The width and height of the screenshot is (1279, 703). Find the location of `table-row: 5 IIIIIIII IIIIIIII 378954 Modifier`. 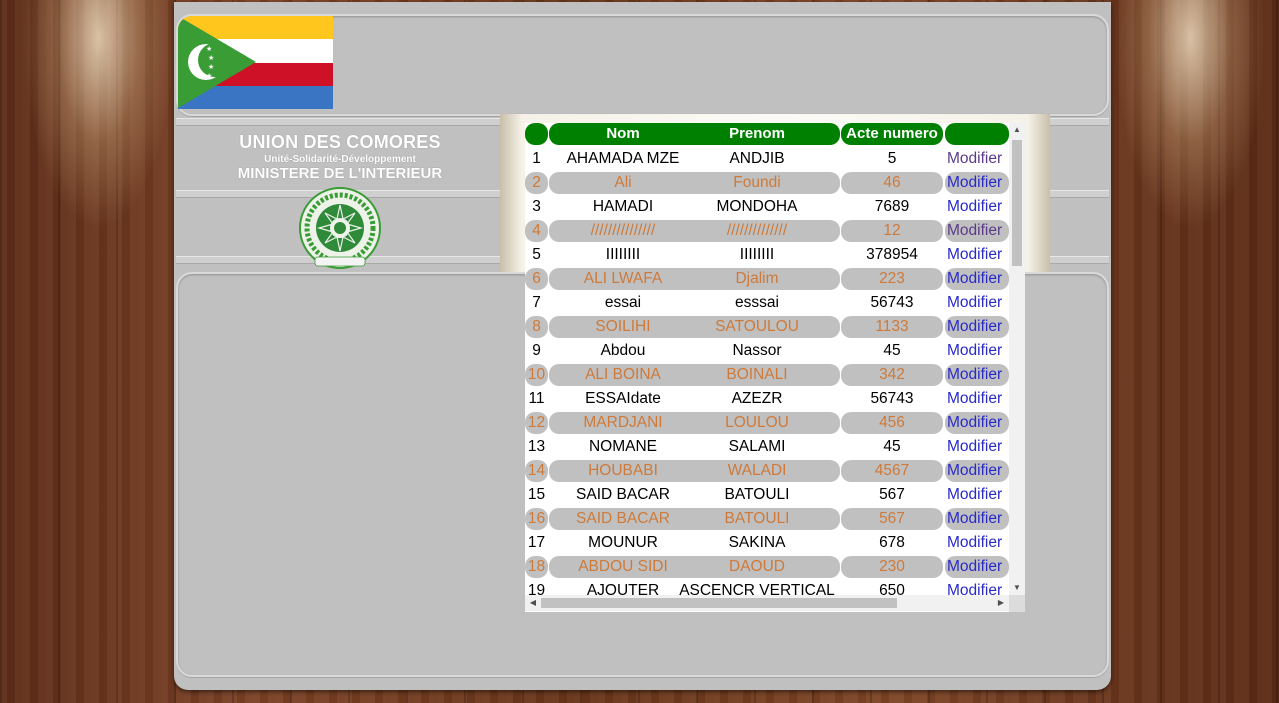

table-row: 5 IIIIIIII IIIIIIII 378954 Modifier is located at coordinates (767, 255).